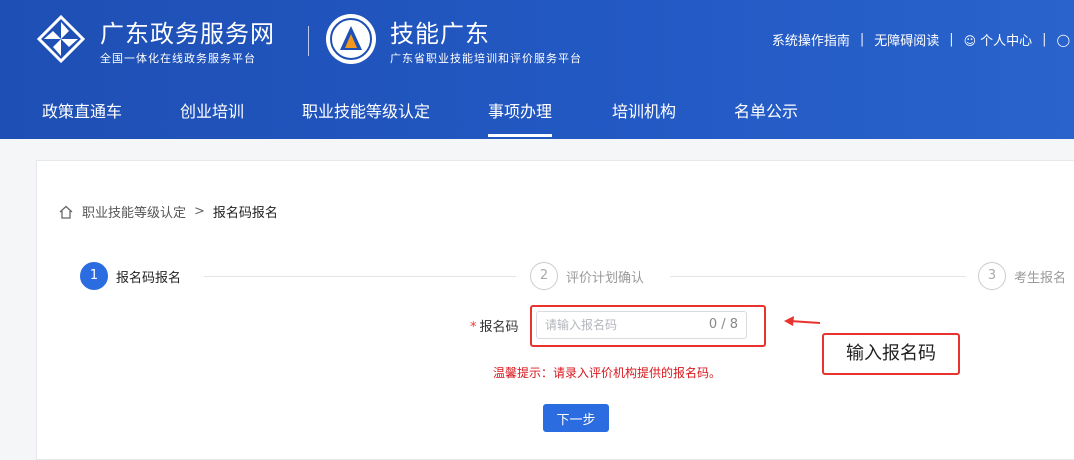 Image resolution: width=1074 pixels, height=460 pixels. I want to click on gov-logo-icon, so click(61, 39).